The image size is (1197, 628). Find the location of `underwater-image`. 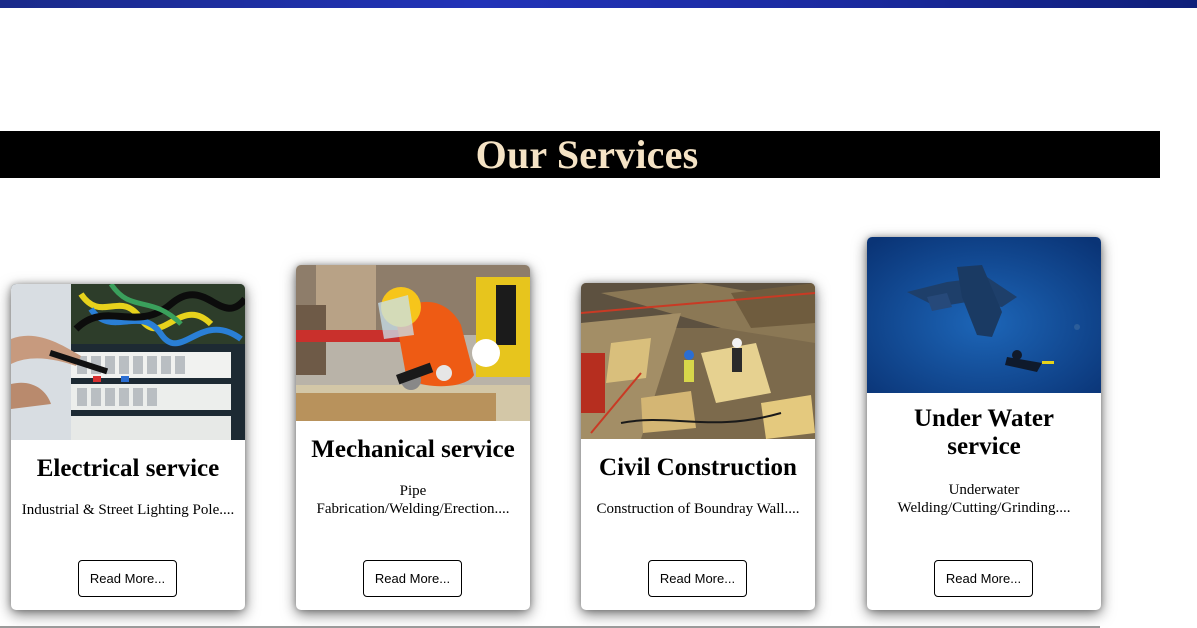

underwater-image is located at coordinates (984, 315).